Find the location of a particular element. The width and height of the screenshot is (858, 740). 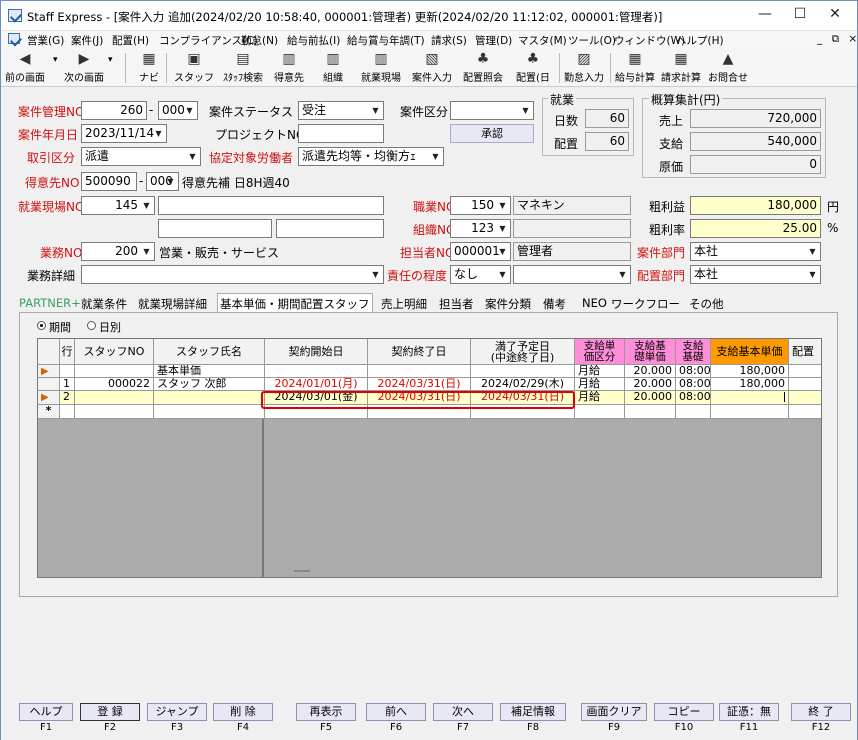

cell-start-date is located at coordinates (316, 371).